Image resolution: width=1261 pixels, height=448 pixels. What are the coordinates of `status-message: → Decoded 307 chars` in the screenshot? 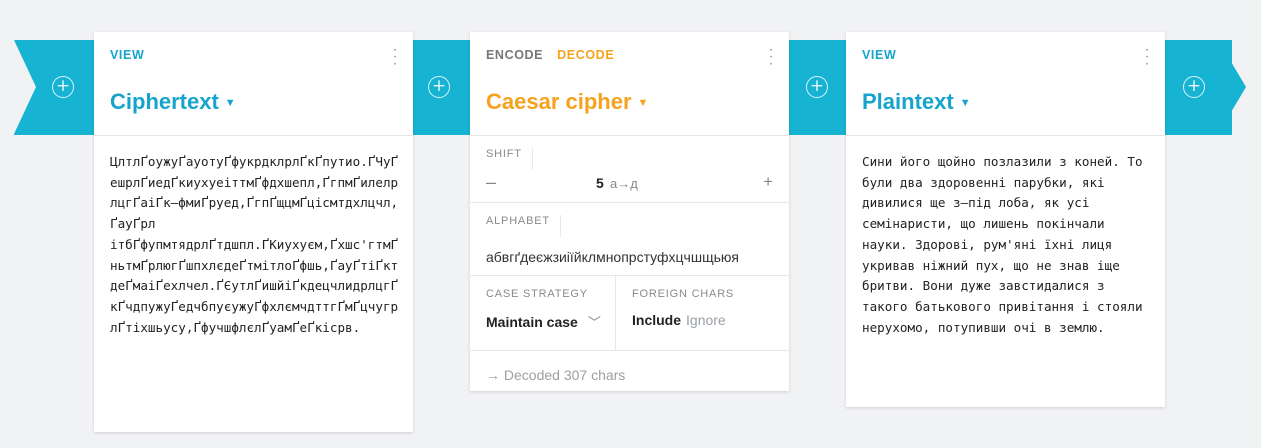 It's located at (629, 375).